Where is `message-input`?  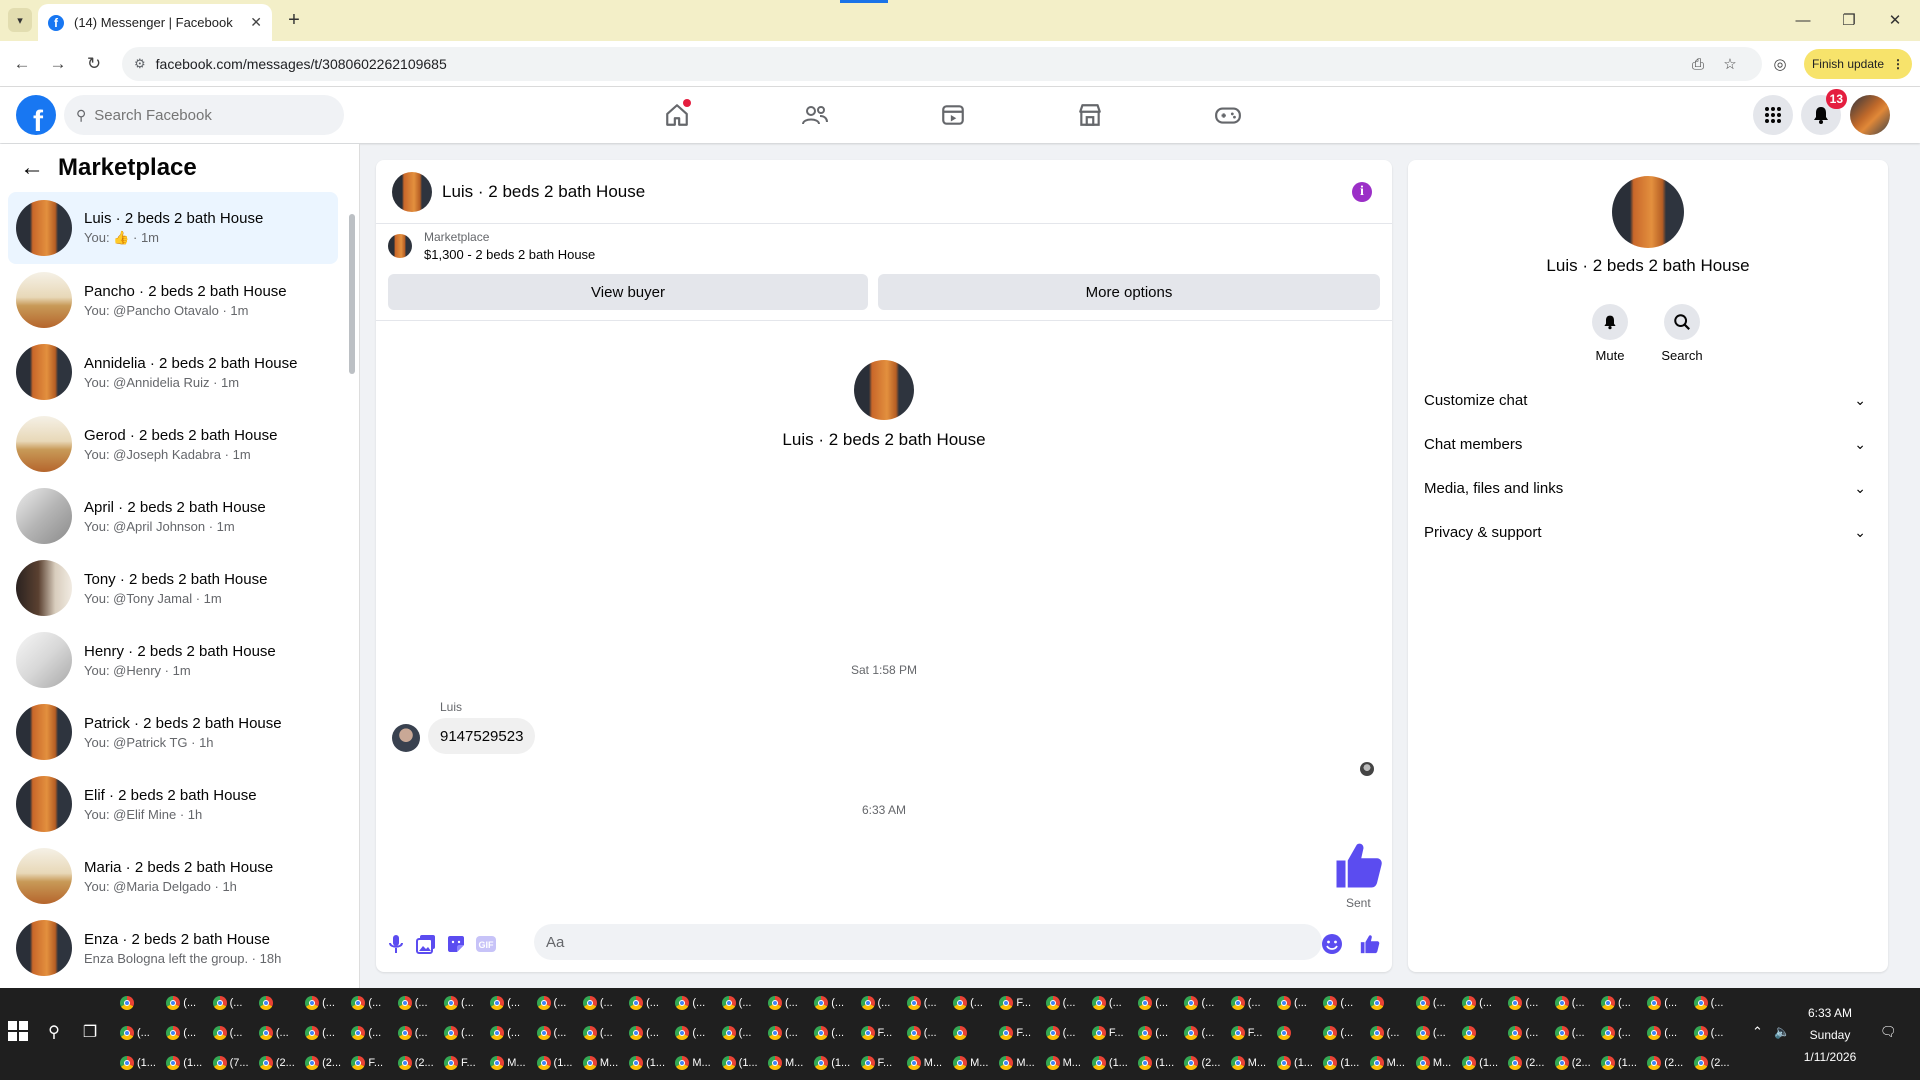
message-input is located at coordinates (928, 942).